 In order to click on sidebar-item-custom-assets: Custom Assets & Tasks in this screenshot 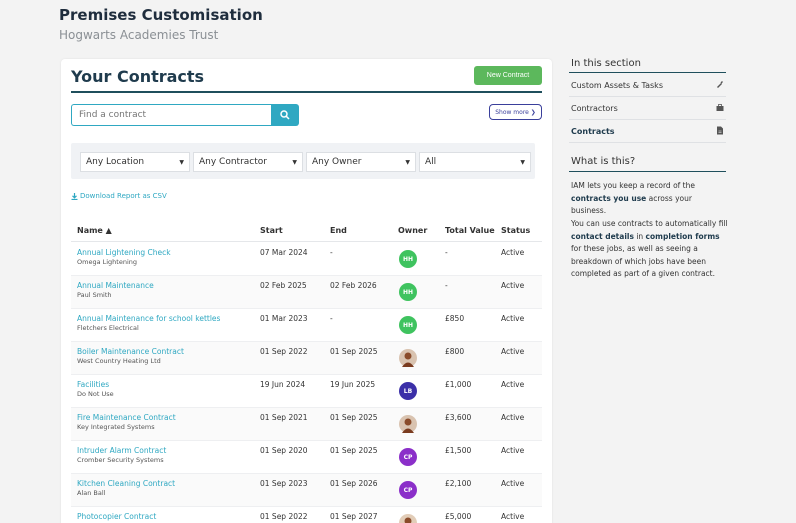, I will do `click(647, 85)`.